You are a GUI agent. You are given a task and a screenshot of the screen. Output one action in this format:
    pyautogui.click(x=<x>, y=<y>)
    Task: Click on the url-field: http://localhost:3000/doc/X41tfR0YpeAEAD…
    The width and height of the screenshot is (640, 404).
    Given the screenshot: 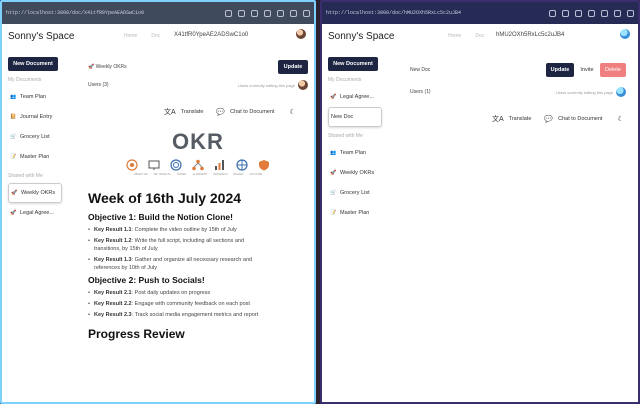 What is the action you would take?
    pyautogui.click(x=113, y=13)
    